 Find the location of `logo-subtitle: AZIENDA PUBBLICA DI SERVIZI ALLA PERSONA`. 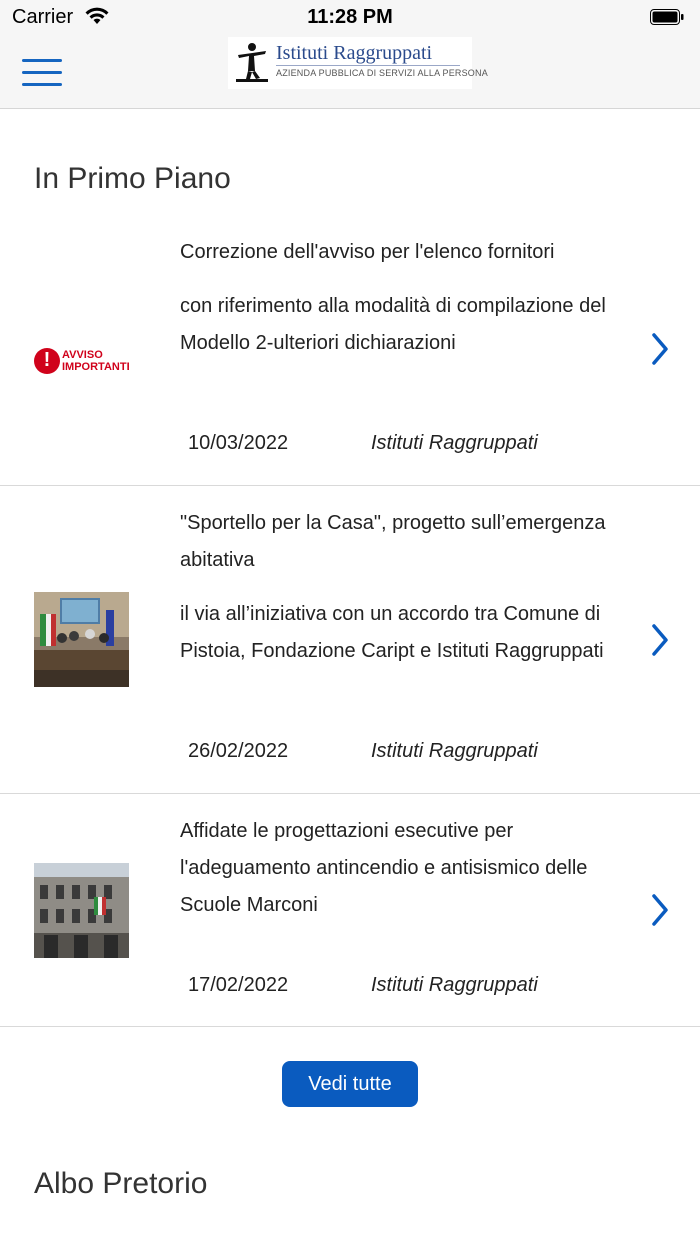

logo-subtitle: AZIENDA PUBBLICA DI SERVIZI ALLA PERSONA is located at coordinates (382, 73).